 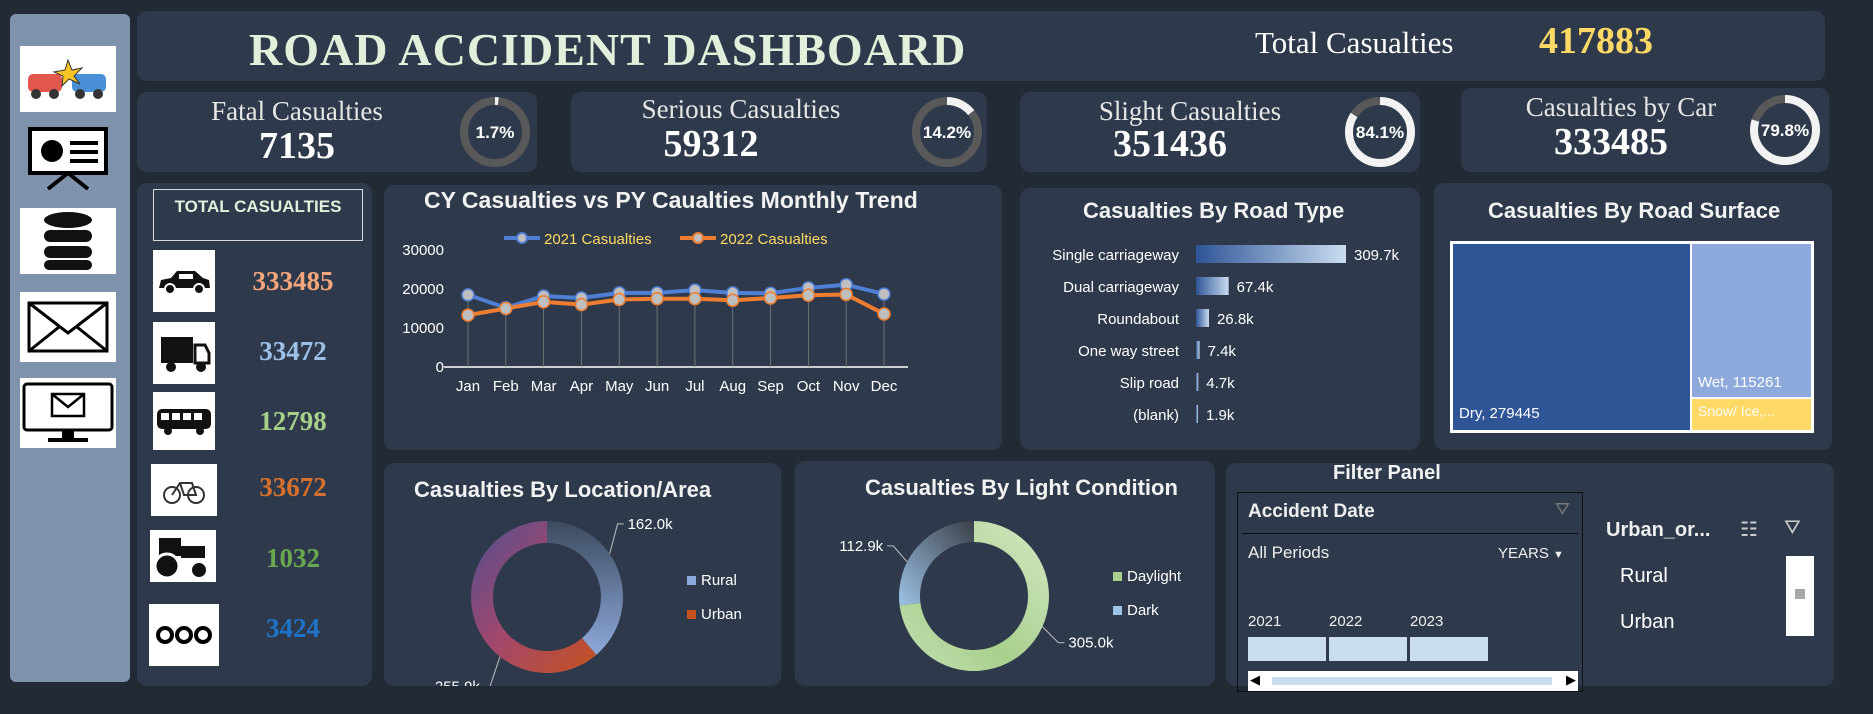 I want to click on legend-label: 2021 Casualties, so click(x=598, y=239).